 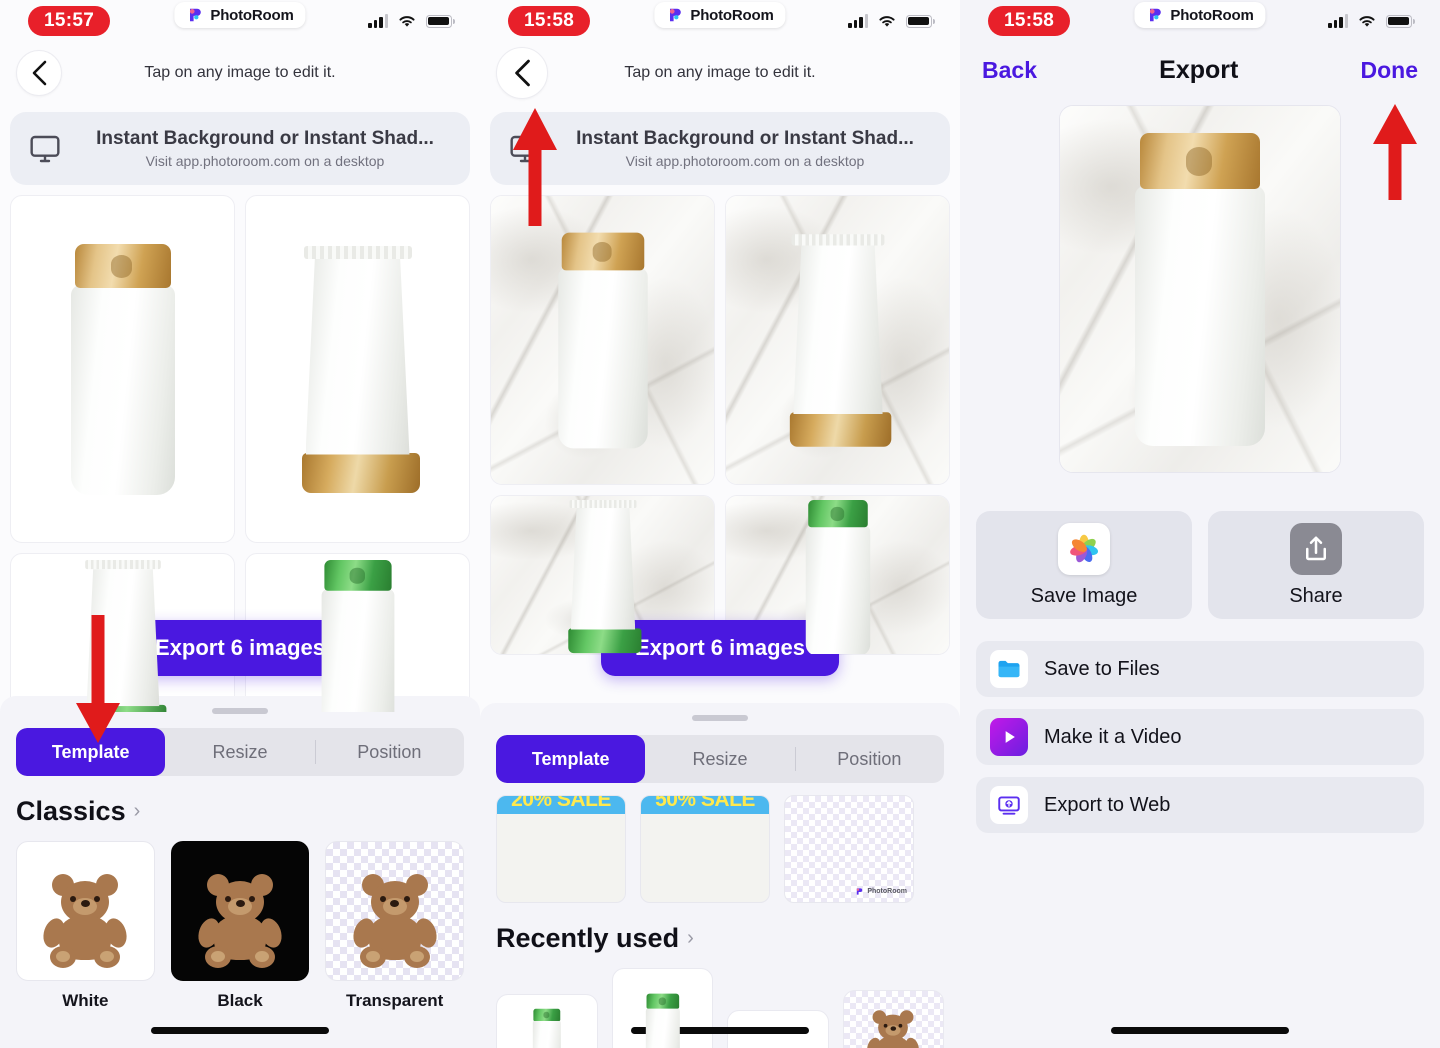 I want to click on product-tube-gold-base, so click(x=840, y=340).